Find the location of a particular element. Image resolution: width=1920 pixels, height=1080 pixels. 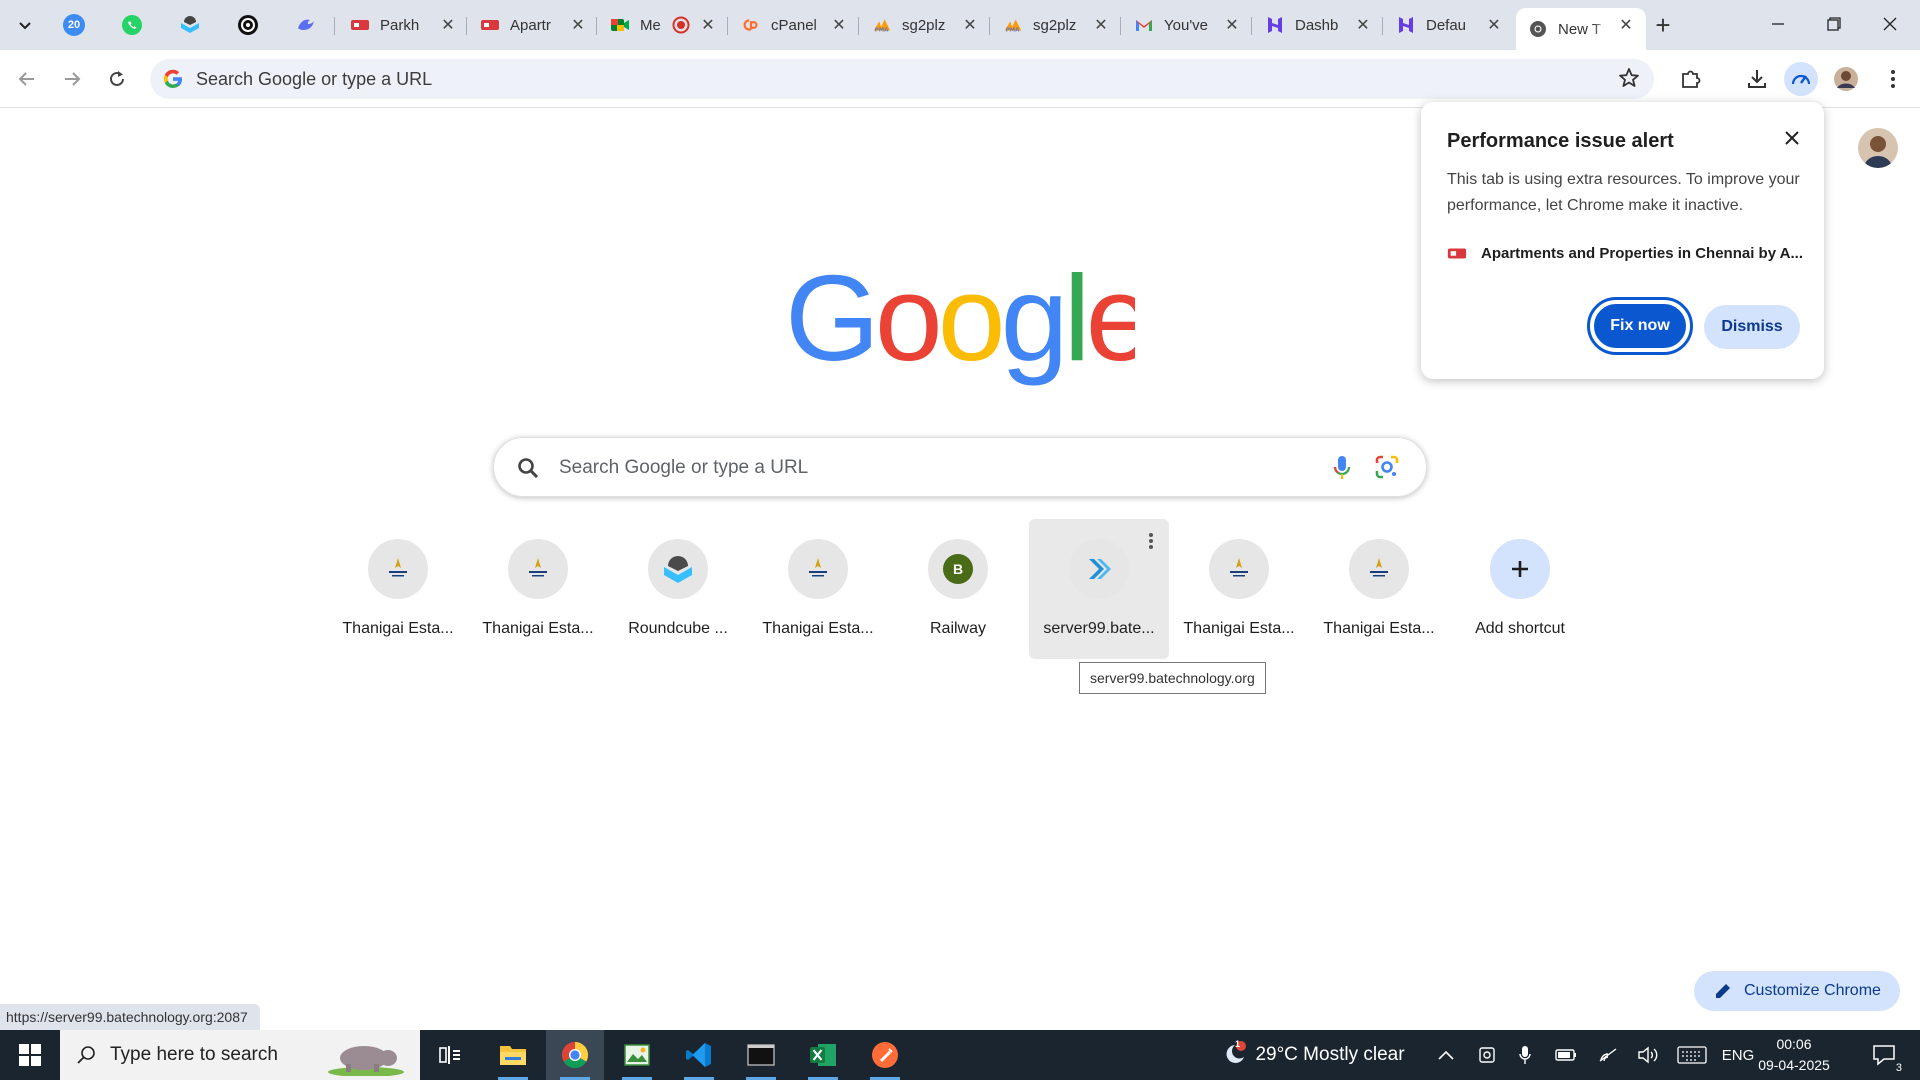

tab-default: Defau ✕ is located at coordinates (1449, 25).